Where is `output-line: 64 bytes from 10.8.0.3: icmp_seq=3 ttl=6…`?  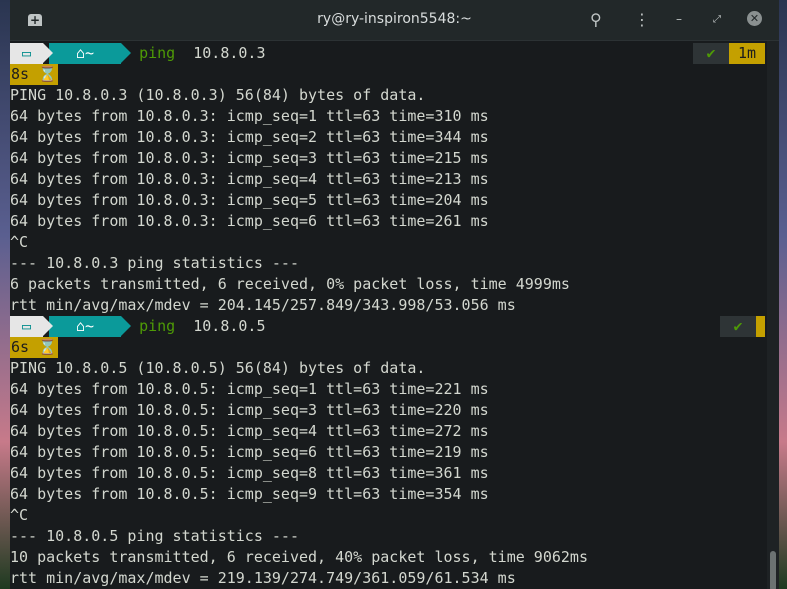 output-line: 64 bytes from 10.8.0.3: icmp_seq=3 ttl=6… is located at coordinates (249, 158).